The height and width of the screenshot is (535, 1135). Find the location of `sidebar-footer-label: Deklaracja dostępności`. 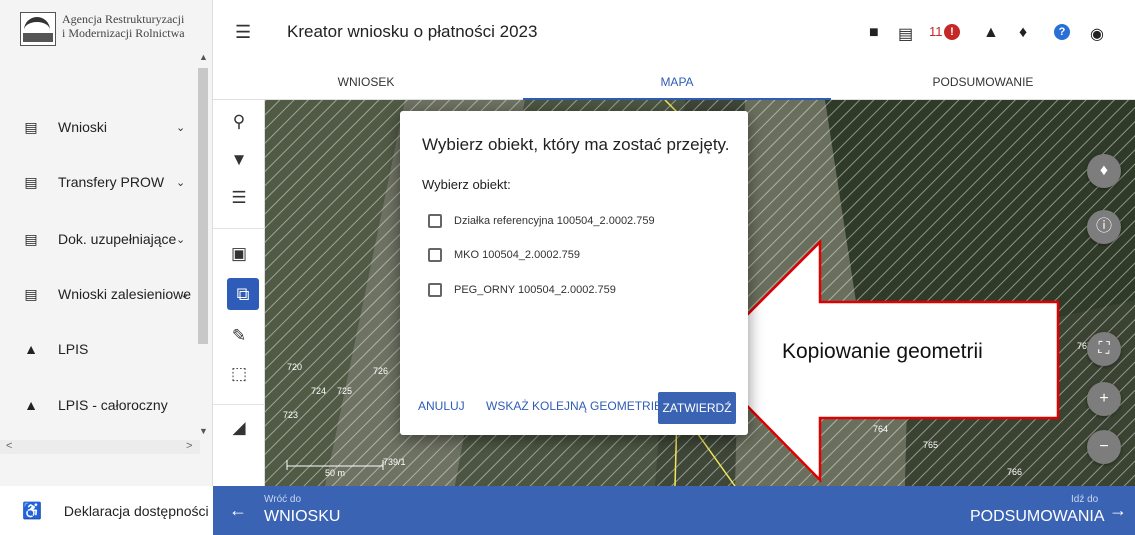

sidebar-footer-label: Deklaracja dostępności is located at coordinates (136, 510).